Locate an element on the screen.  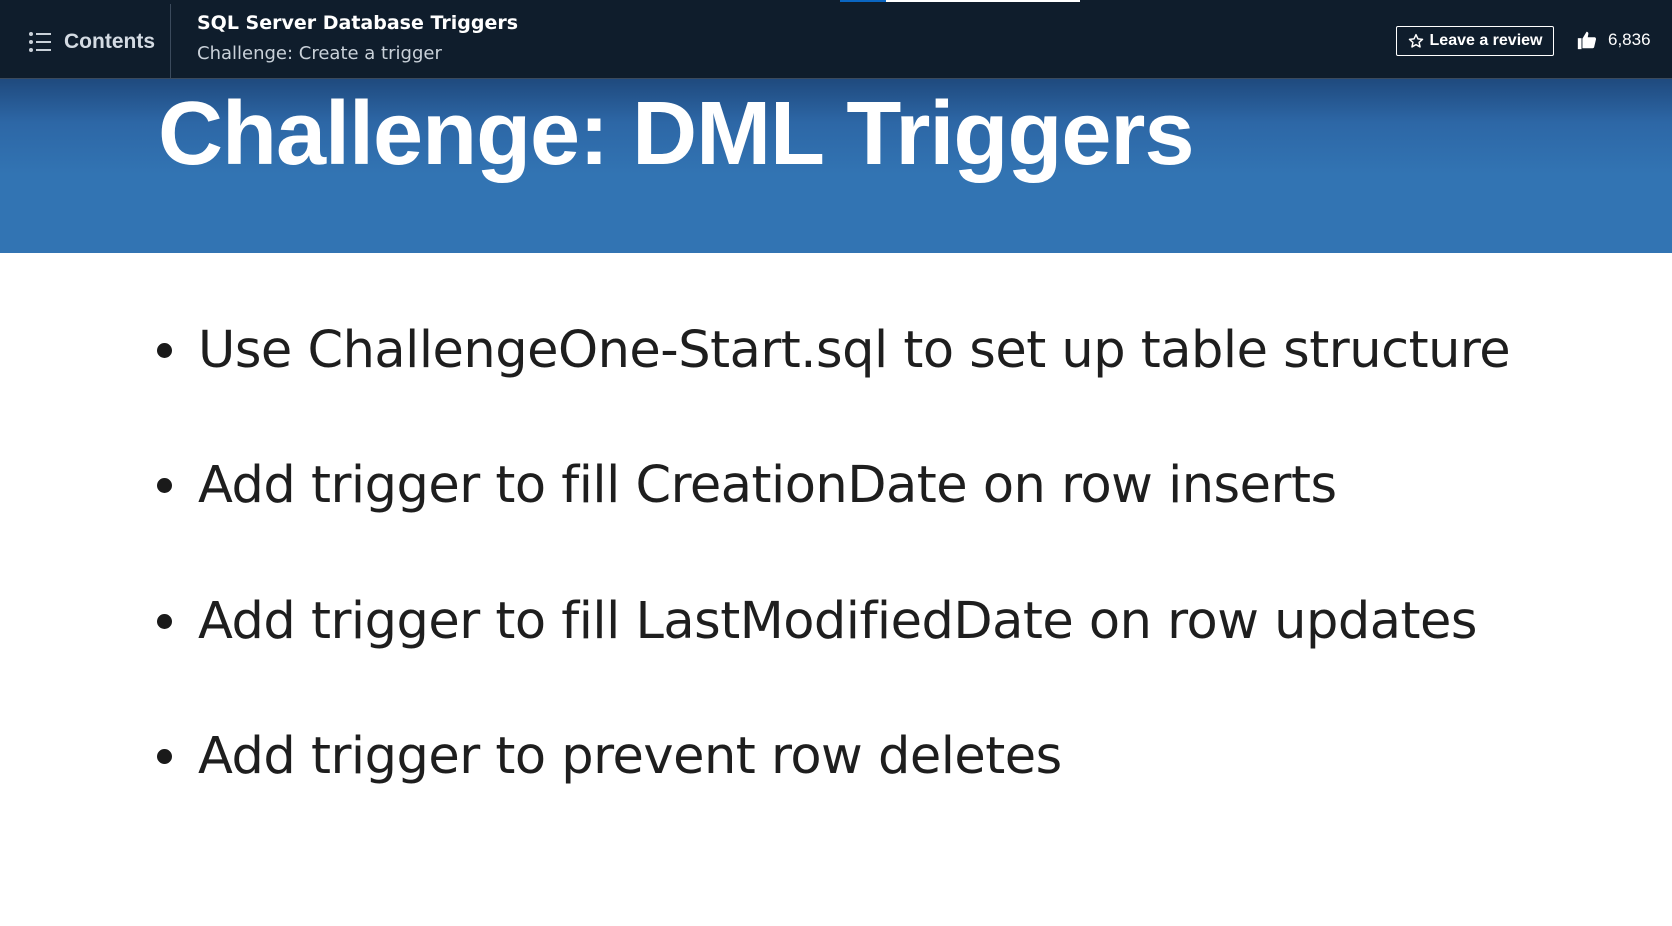
leave-review-button: Leave a review is located at coordinates (1475, 41).